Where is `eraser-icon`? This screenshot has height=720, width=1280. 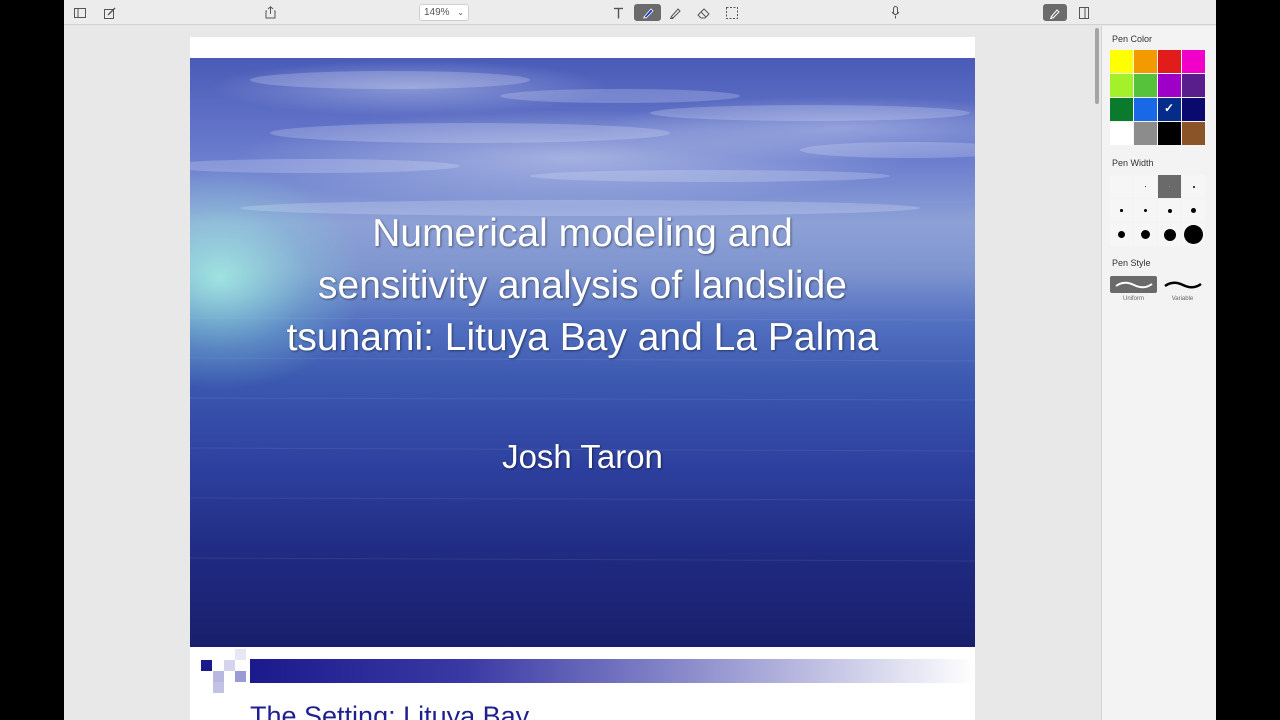
eraser-icon is located at coordinates (703, 12).